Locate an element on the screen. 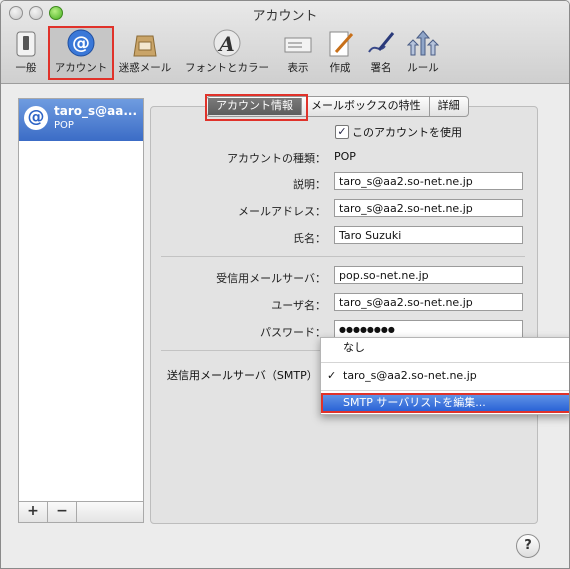 This screenshot has width=570, height=569. account-list-footer: + − is located at coordinates (81, 512).